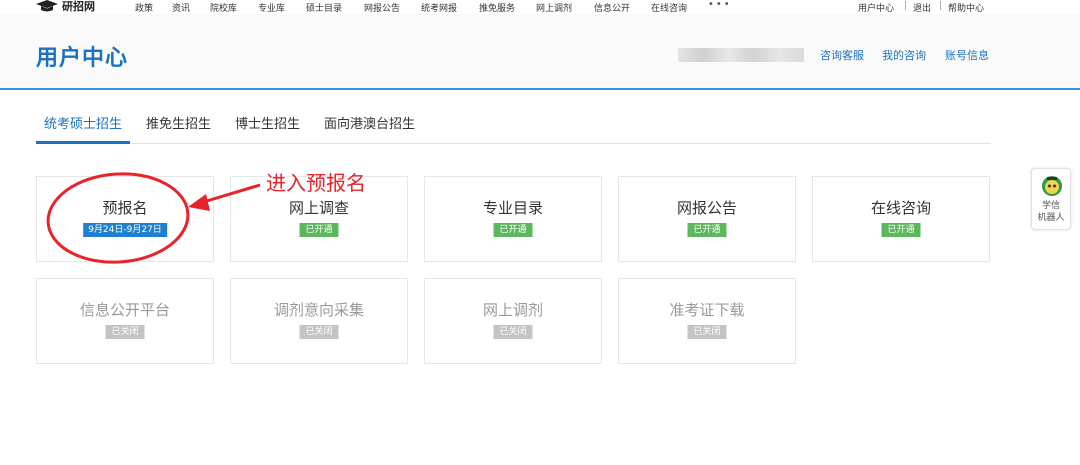  Describe the element at coordinates (125, 219) in the screenshot. I see `card-pre-registration: 预报名 9月24日-9月27日` at that location.